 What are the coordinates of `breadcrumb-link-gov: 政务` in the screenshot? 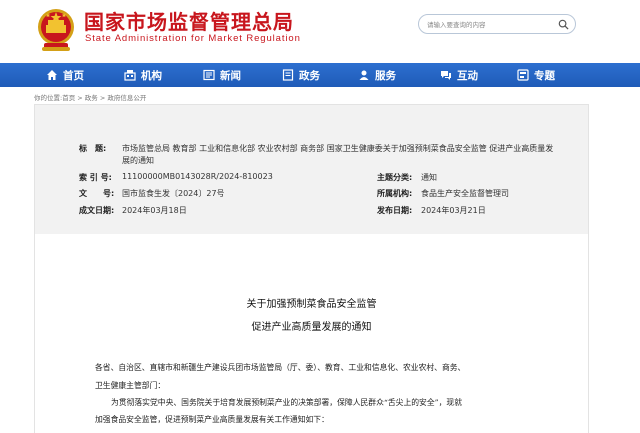 It's located at (91, 98).